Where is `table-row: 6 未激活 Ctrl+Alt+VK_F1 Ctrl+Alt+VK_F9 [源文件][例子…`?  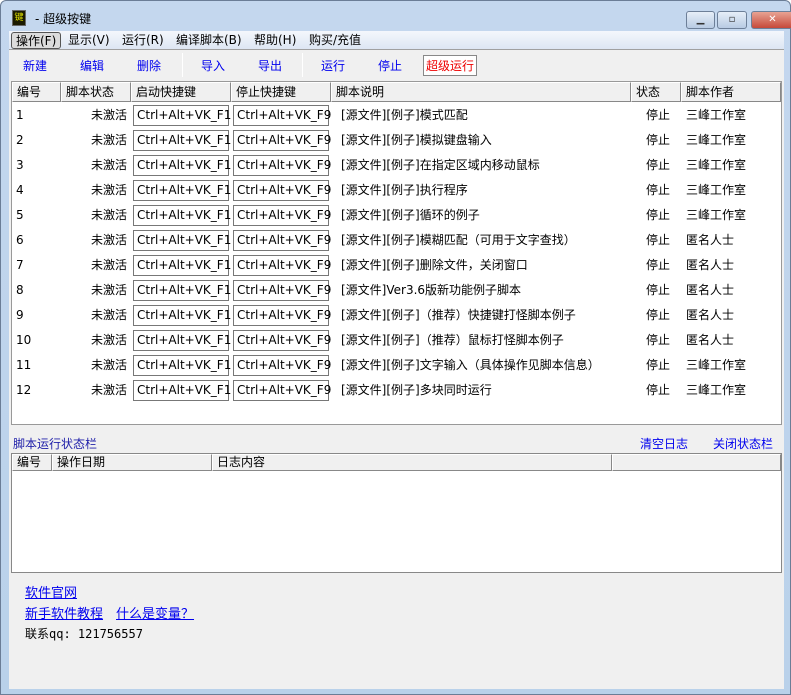 table-row: 6 未激活 Ctrl+Alt+VK_F1 Ctrl+Alt+VK_F9 [源文件][例子… is located at coordinates (396, 240).